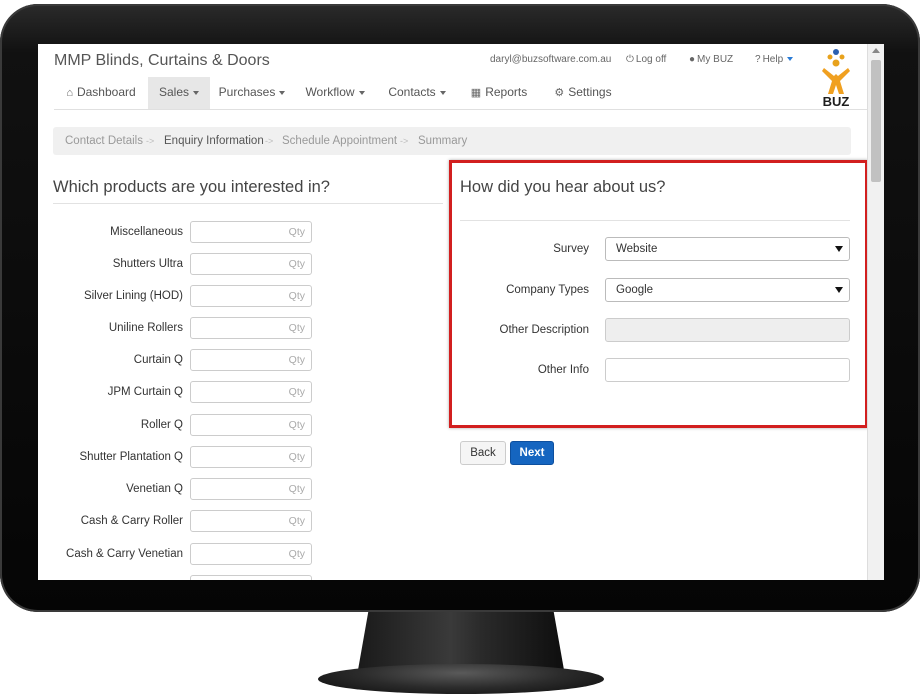 This screenshot has width=922, height=698. Describe the element at coordinates (145, 328) in the screenshot. I see `product-label-uniline-rollers: Uniline Rollers` at that location.